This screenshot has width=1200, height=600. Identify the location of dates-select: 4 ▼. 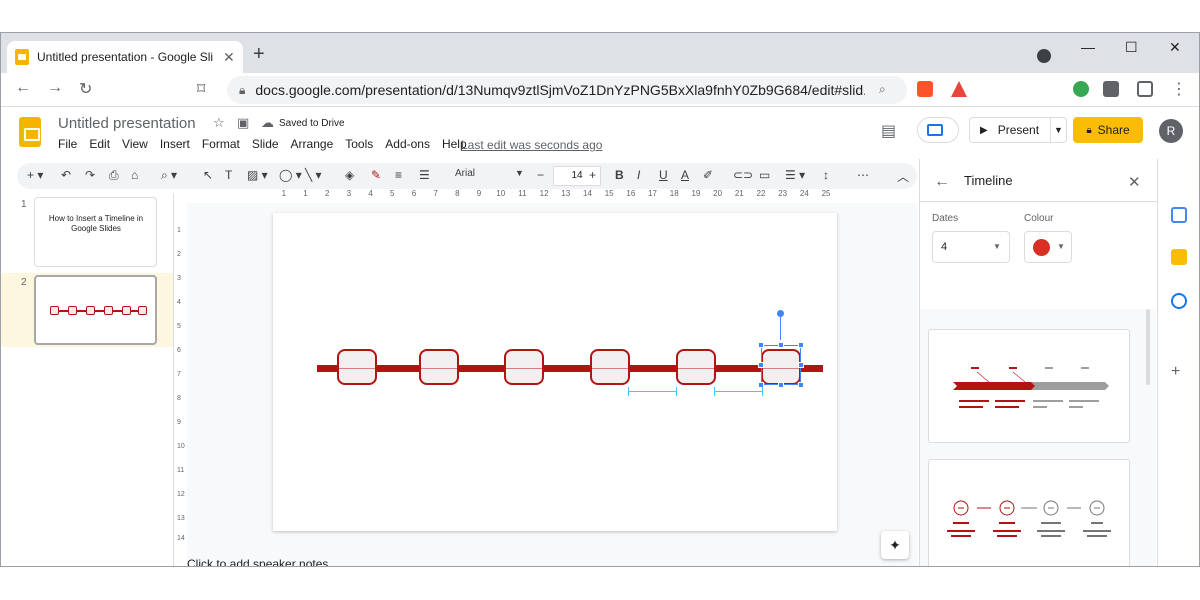
(971, 247).